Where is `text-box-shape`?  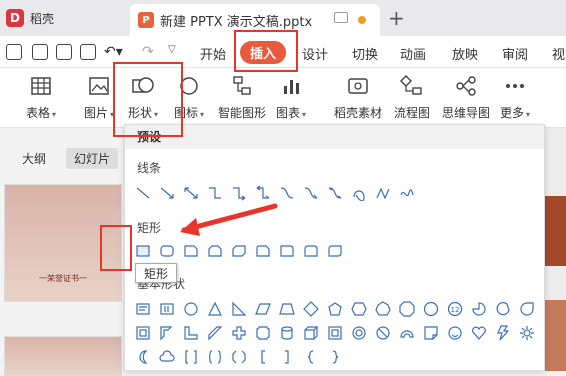 text-box-shape is located at coordinates (143, 309).